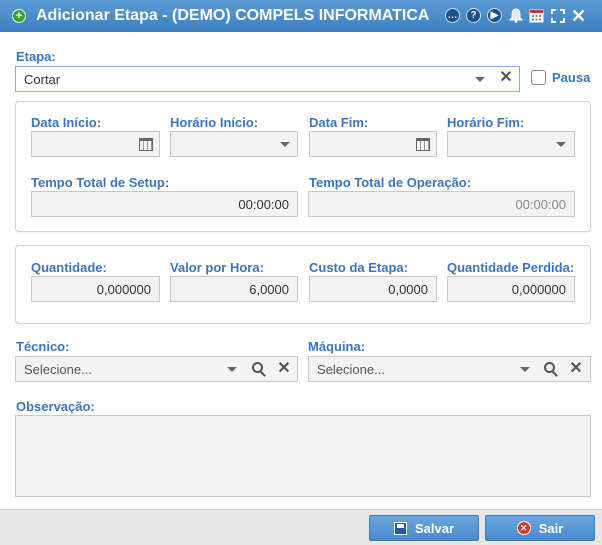  I want to click on custo-etapa-label: Custo da Etapa:, so click(358, 267).